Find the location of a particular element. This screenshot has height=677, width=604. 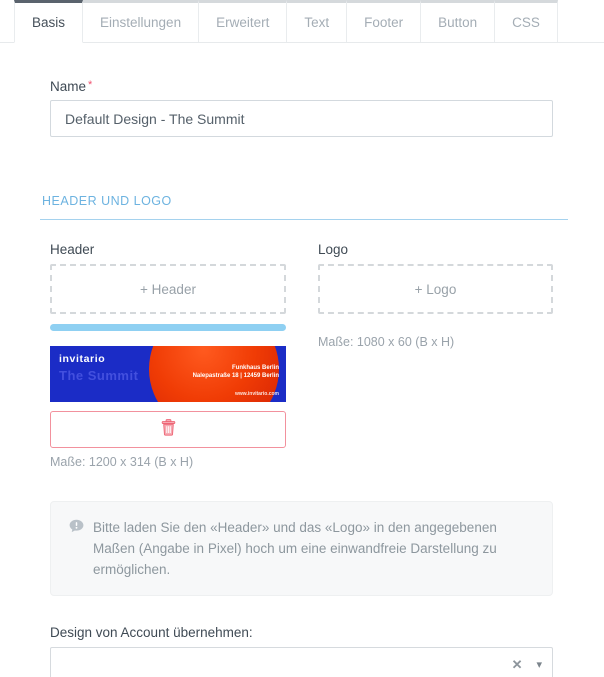

account-design-label: Design von Account übernehmen: is located at coordinates (151, 632).